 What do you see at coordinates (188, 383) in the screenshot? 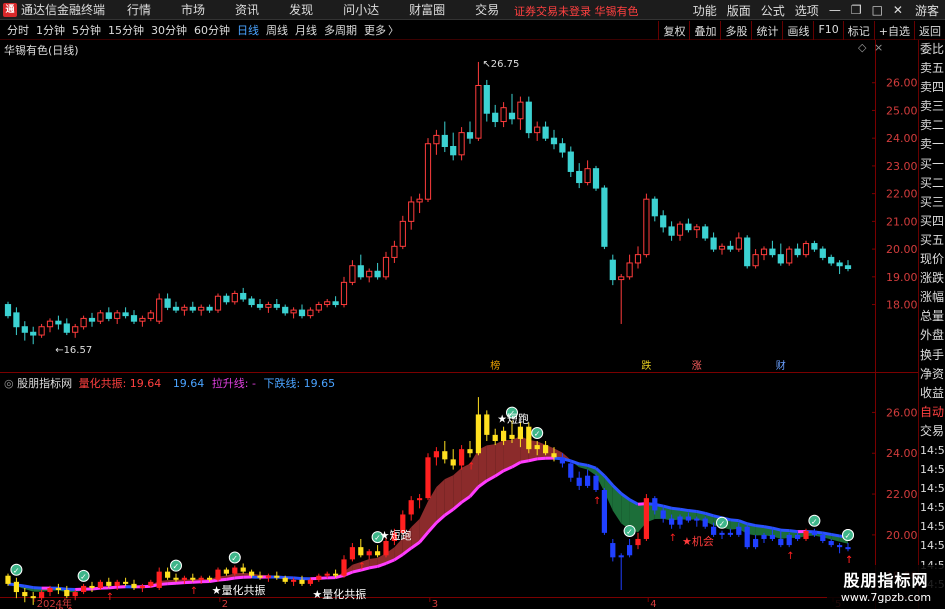
I see `indicator-legend-value: 19.64` at bounding box center [188, 383].